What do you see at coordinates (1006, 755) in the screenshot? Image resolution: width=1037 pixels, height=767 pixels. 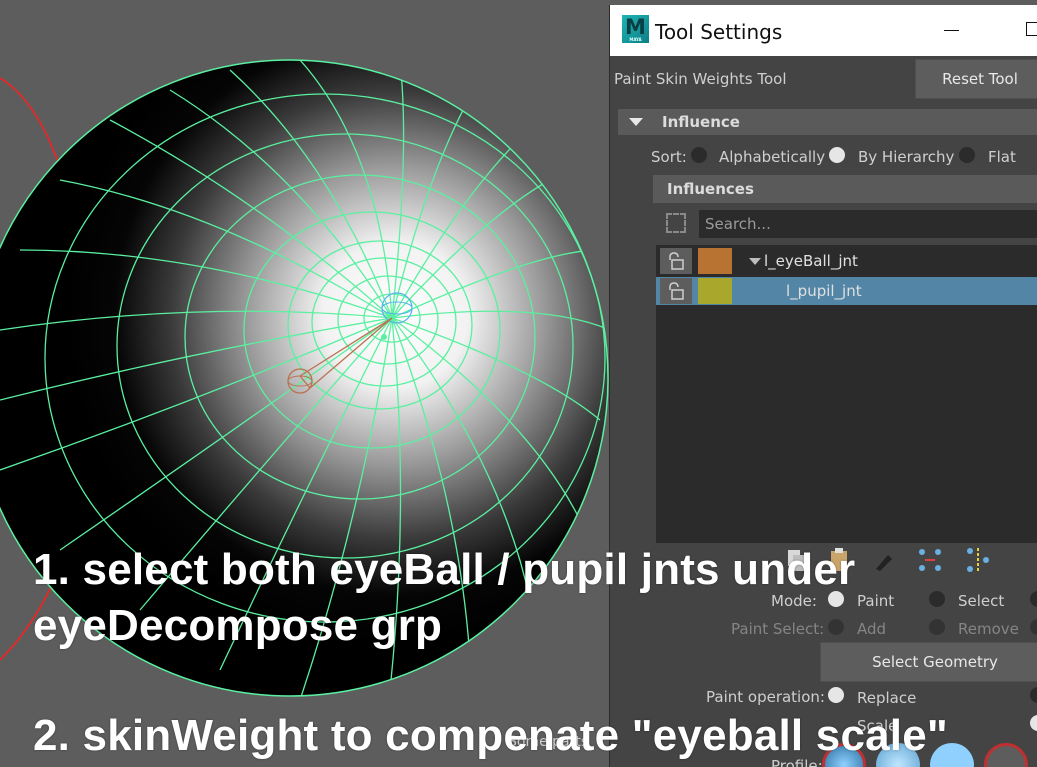 I see `square-profile-icon` at bounding box center [1006, 755].